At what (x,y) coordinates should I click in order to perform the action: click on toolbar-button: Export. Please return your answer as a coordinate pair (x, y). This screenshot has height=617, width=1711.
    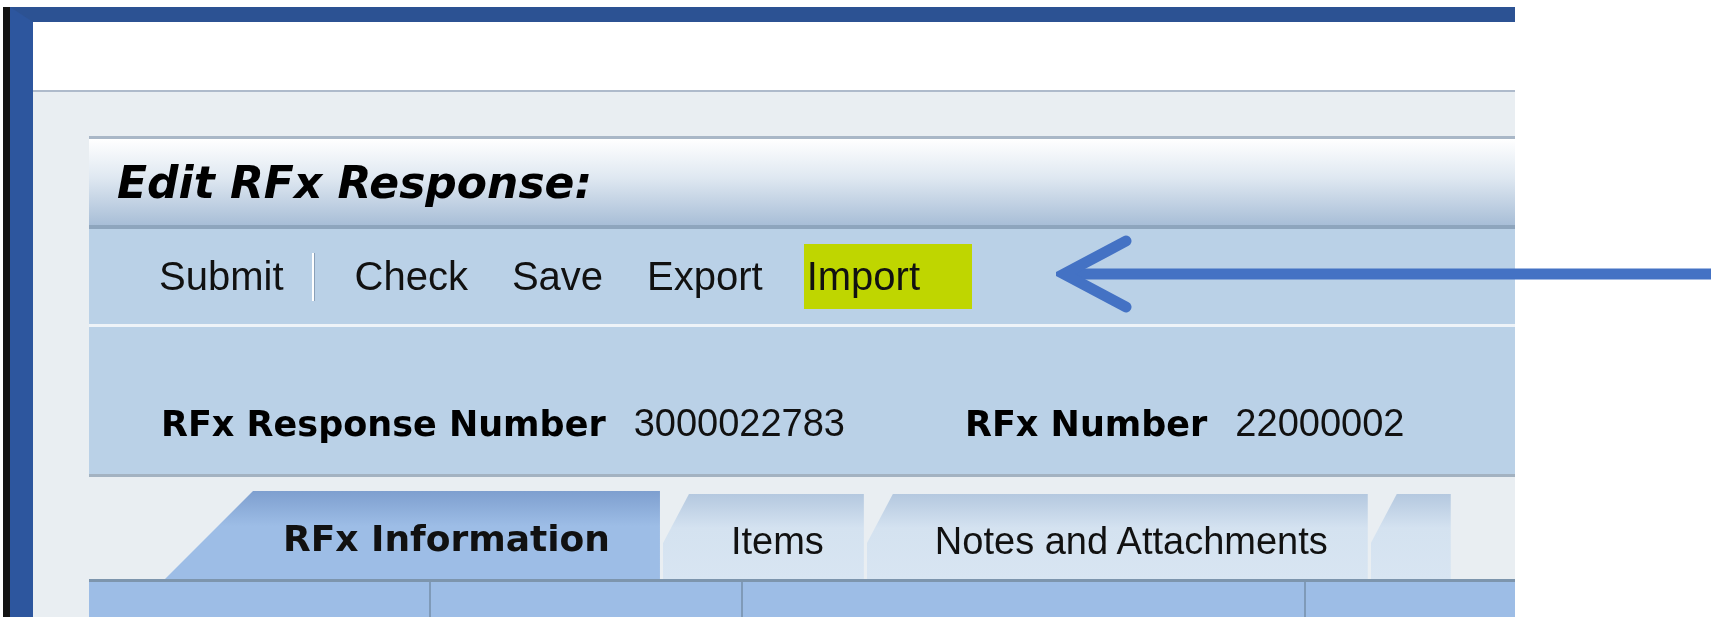
    Looking at the image, I should click on (705, 276).